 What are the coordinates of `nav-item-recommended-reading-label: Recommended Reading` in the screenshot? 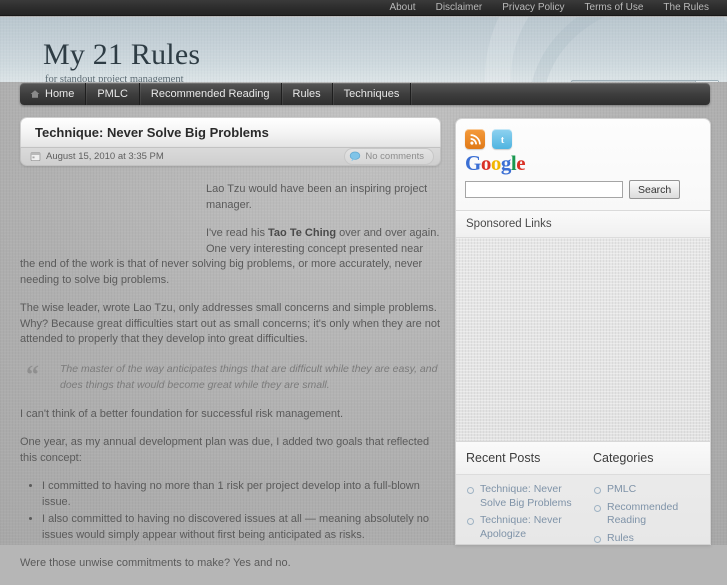 It's located at (210, 94).